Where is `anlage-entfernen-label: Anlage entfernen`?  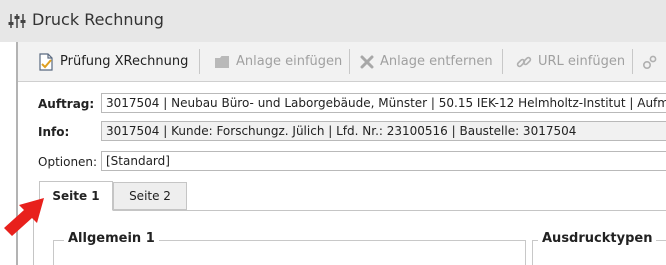
anlage-entfernen-label: Anlage entfernen is located at coordinates (436, 61).